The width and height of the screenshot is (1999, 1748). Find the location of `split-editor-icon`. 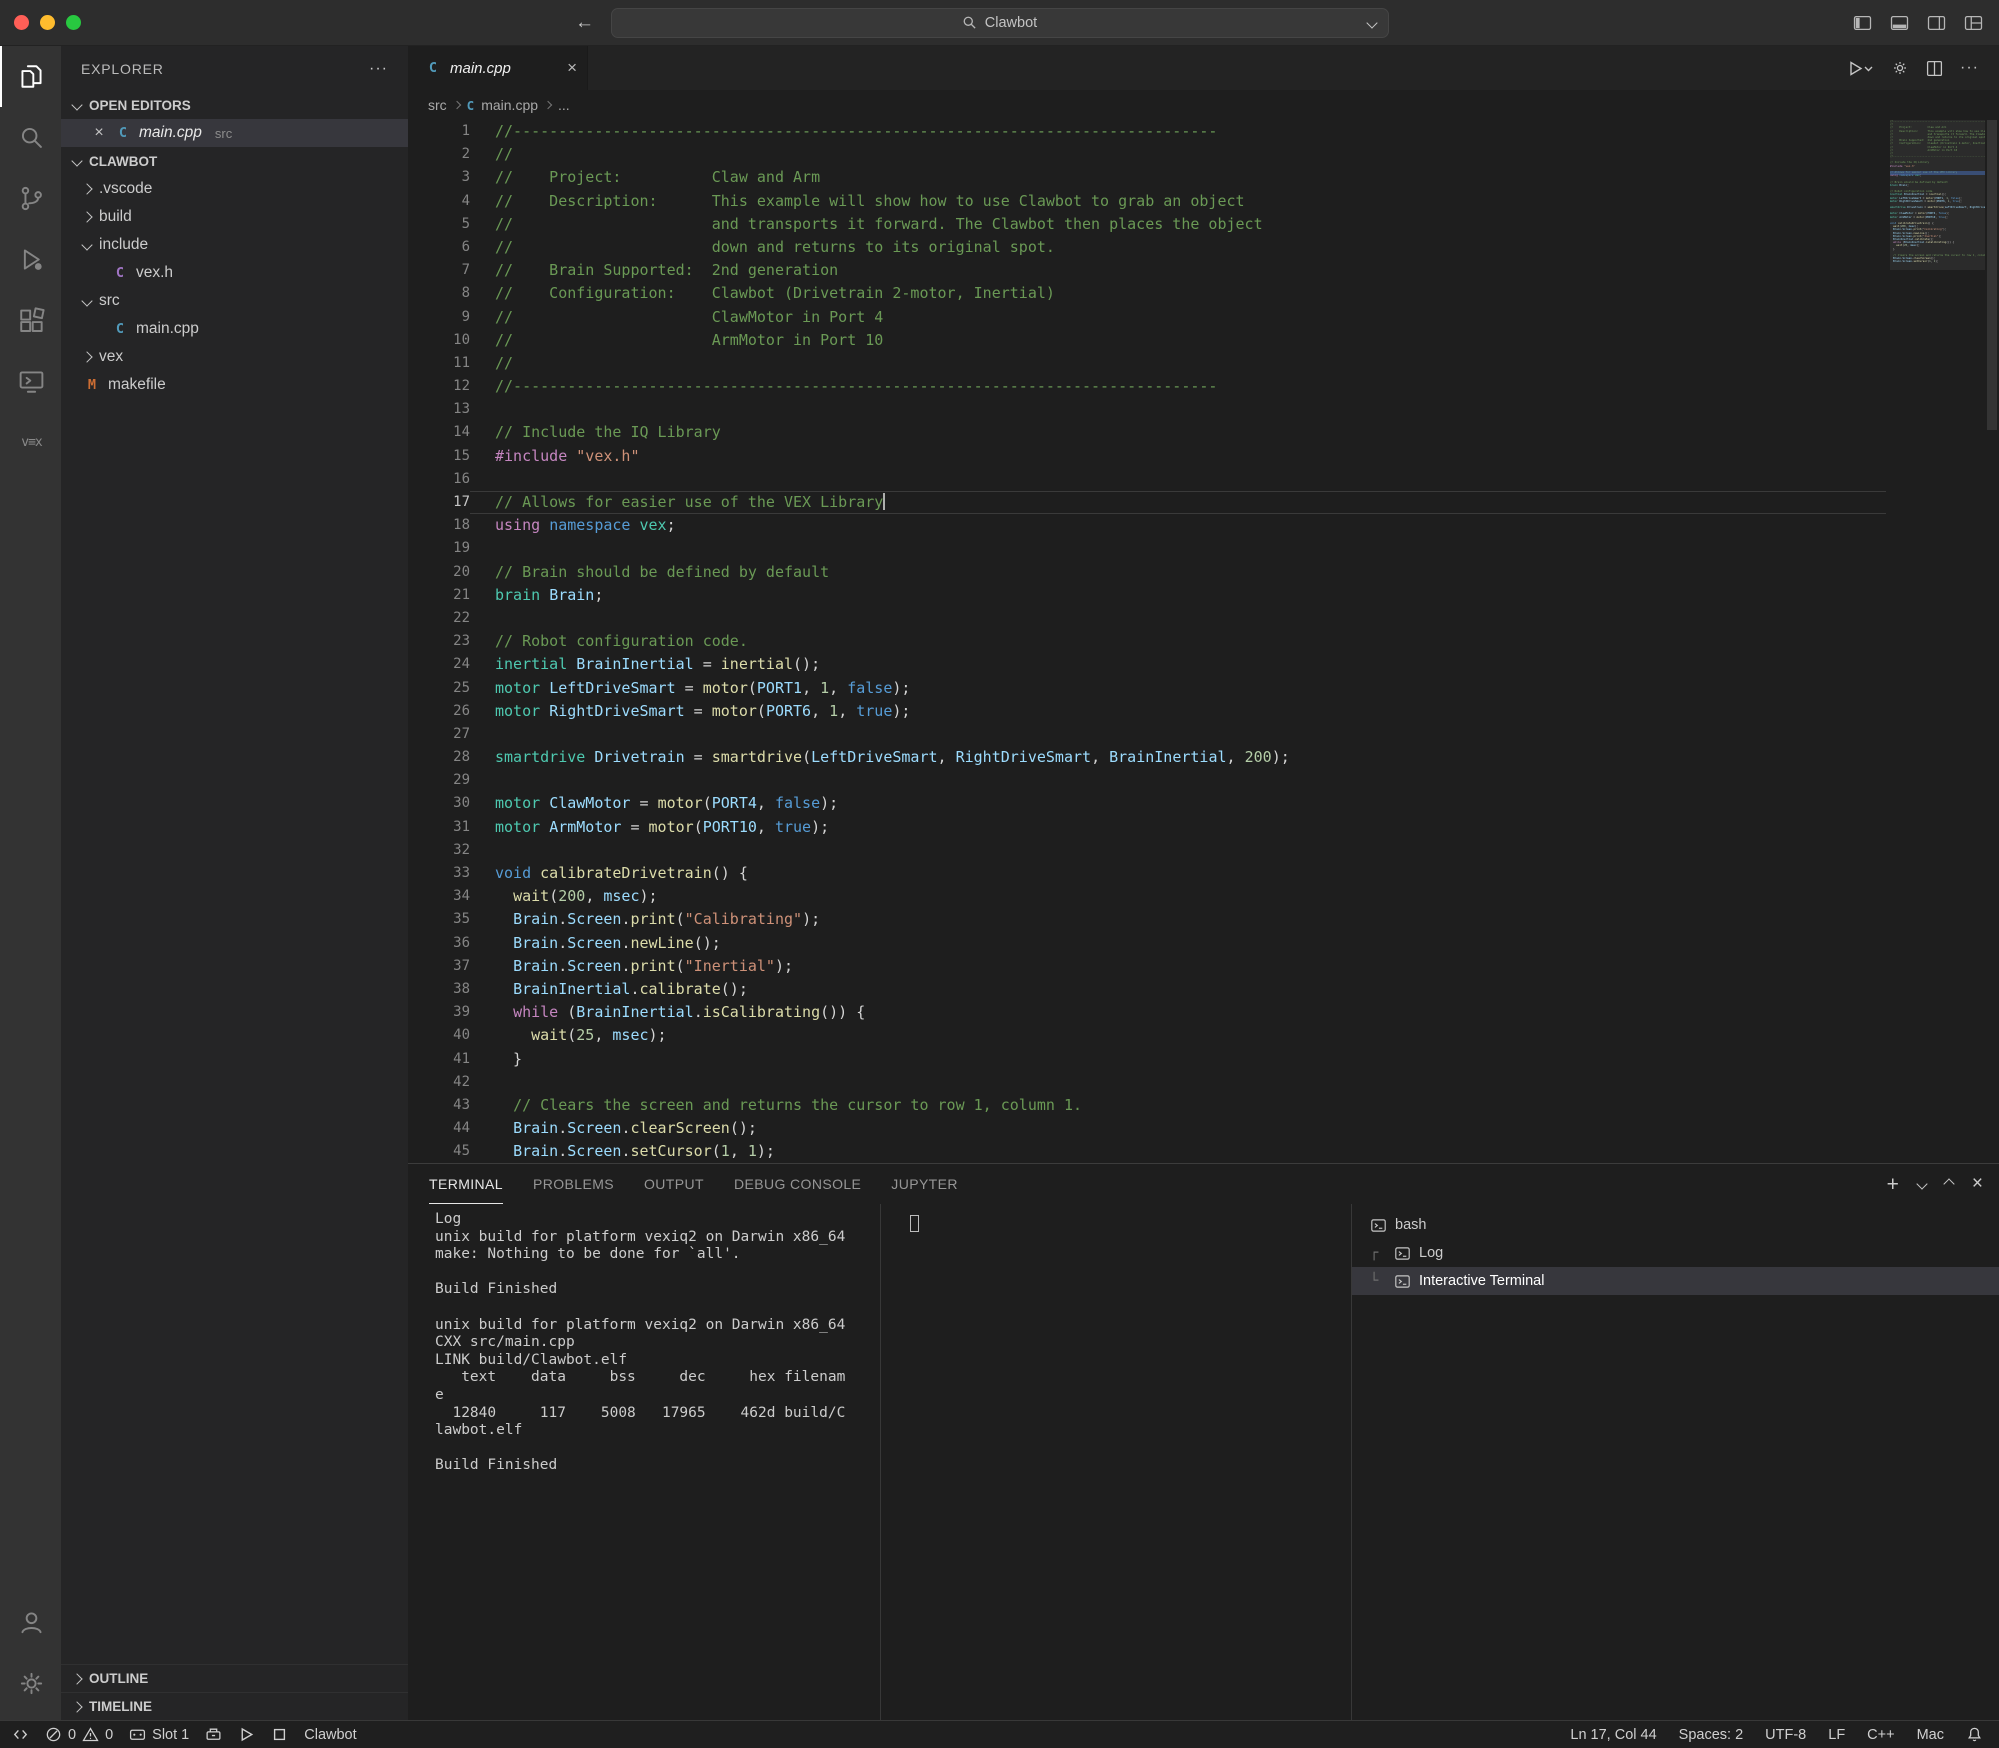

split-editor-icon is located at coordinates (1934, 68).